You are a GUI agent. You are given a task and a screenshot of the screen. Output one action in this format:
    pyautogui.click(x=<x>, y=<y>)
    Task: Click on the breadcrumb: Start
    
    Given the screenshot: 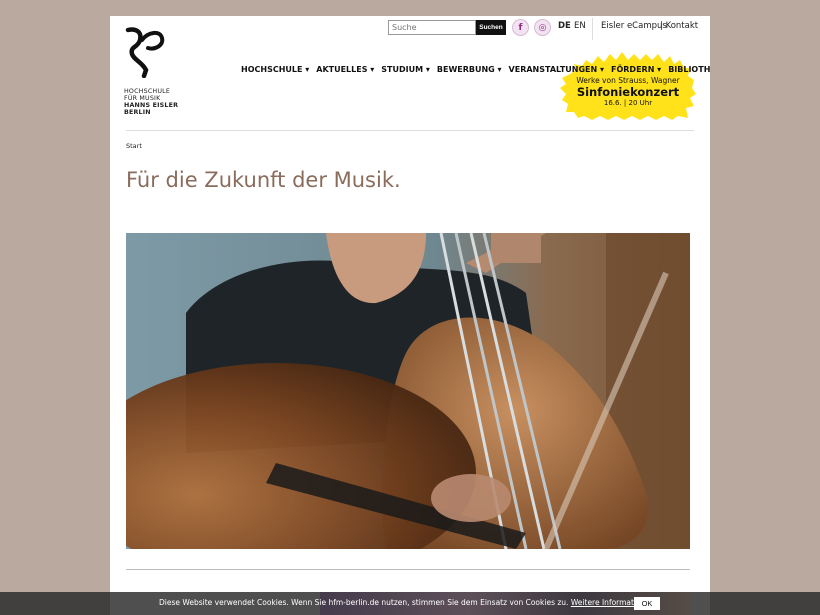 What is the action you would take?
    pyautogui.click(x=134, y=146)
    